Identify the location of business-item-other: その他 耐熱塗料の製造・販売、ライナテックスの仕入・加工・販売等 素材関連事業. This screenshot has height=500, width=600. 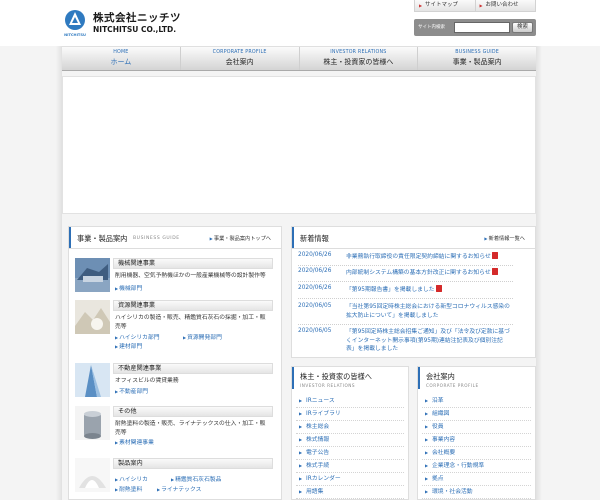
(174, 428).